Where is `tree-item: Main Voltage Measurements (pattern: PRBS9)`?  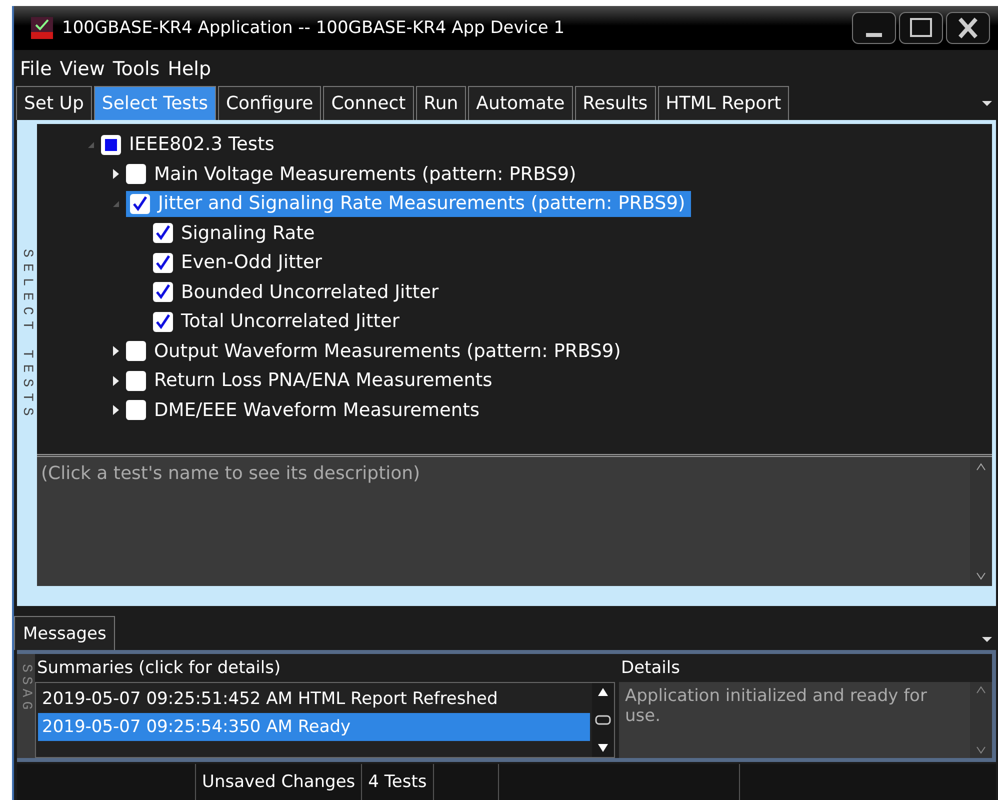
tree-item: Main Voltage Measurements (pattern: PRBS9) is located at coordinates (365, 174).